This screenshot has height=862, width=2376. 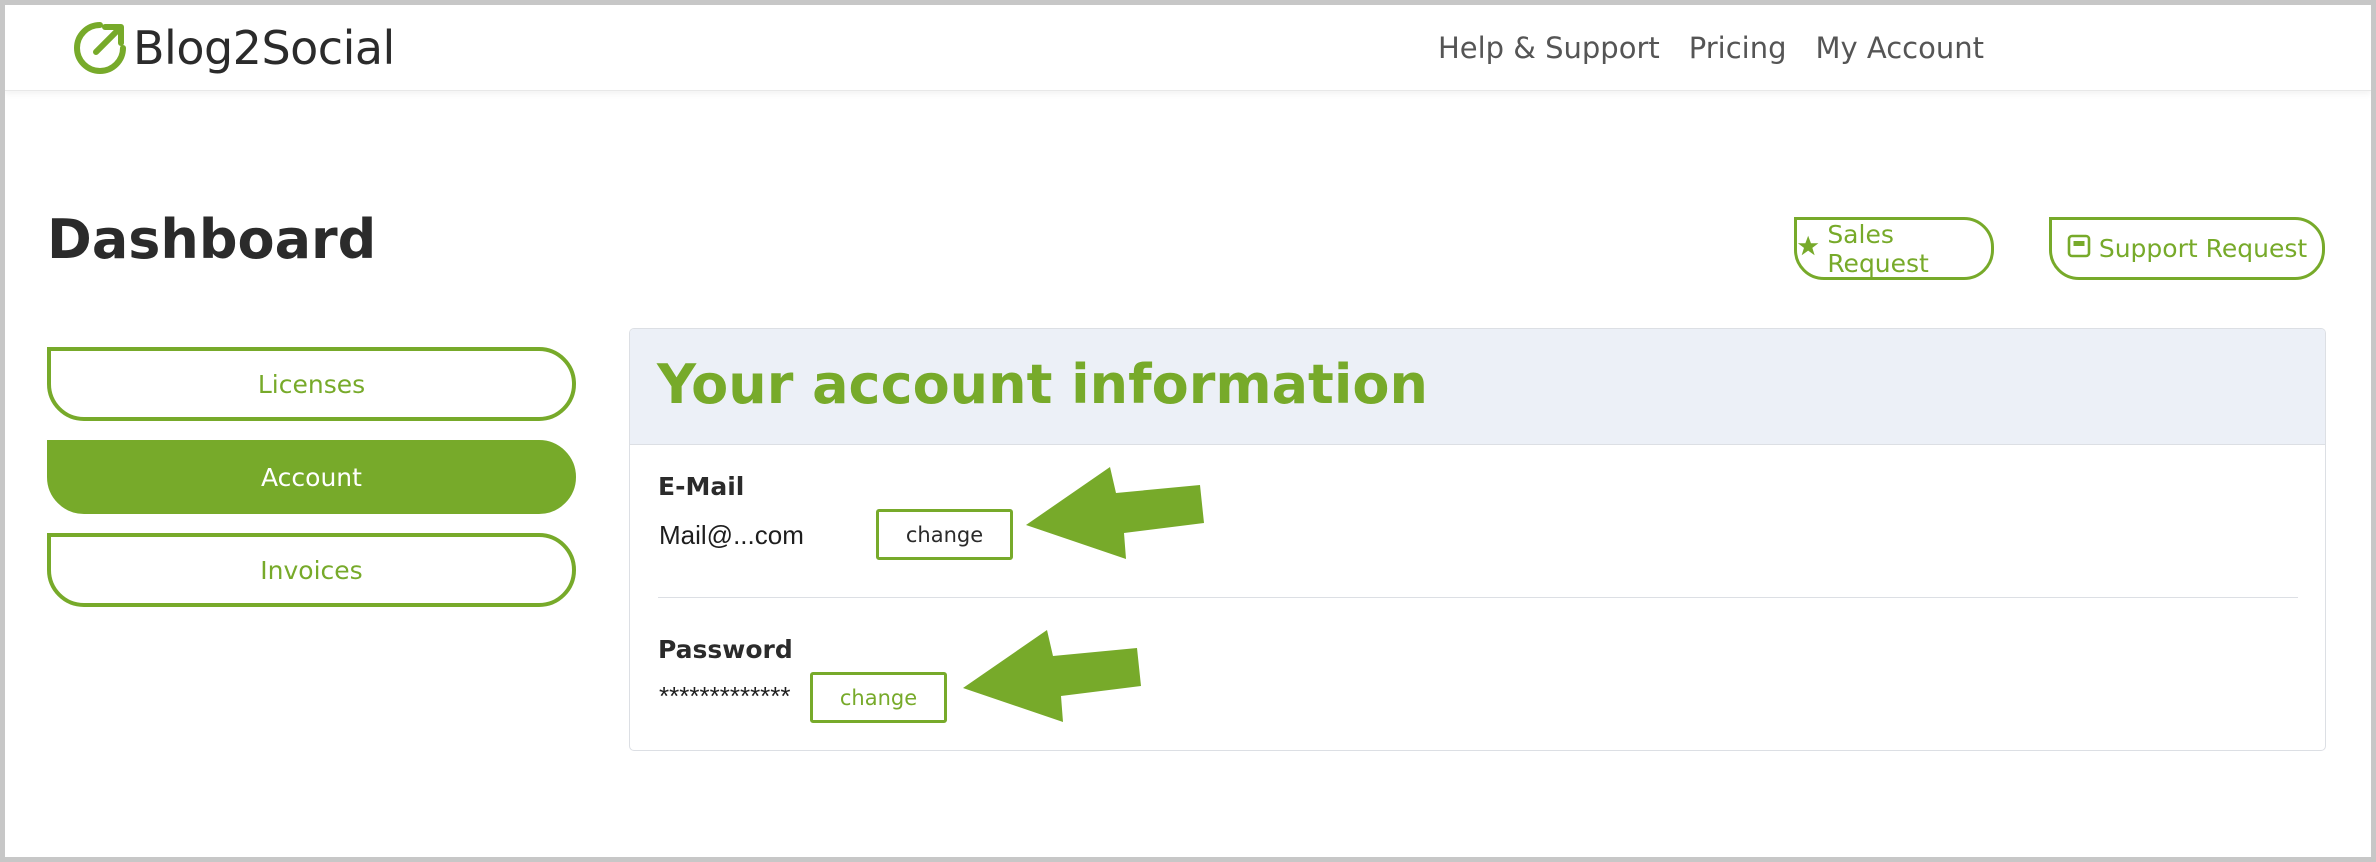 What do you see at coordinates (878, 697) in the screenshot?
I see `change-password-button: change` at bounding box center [878, 697].